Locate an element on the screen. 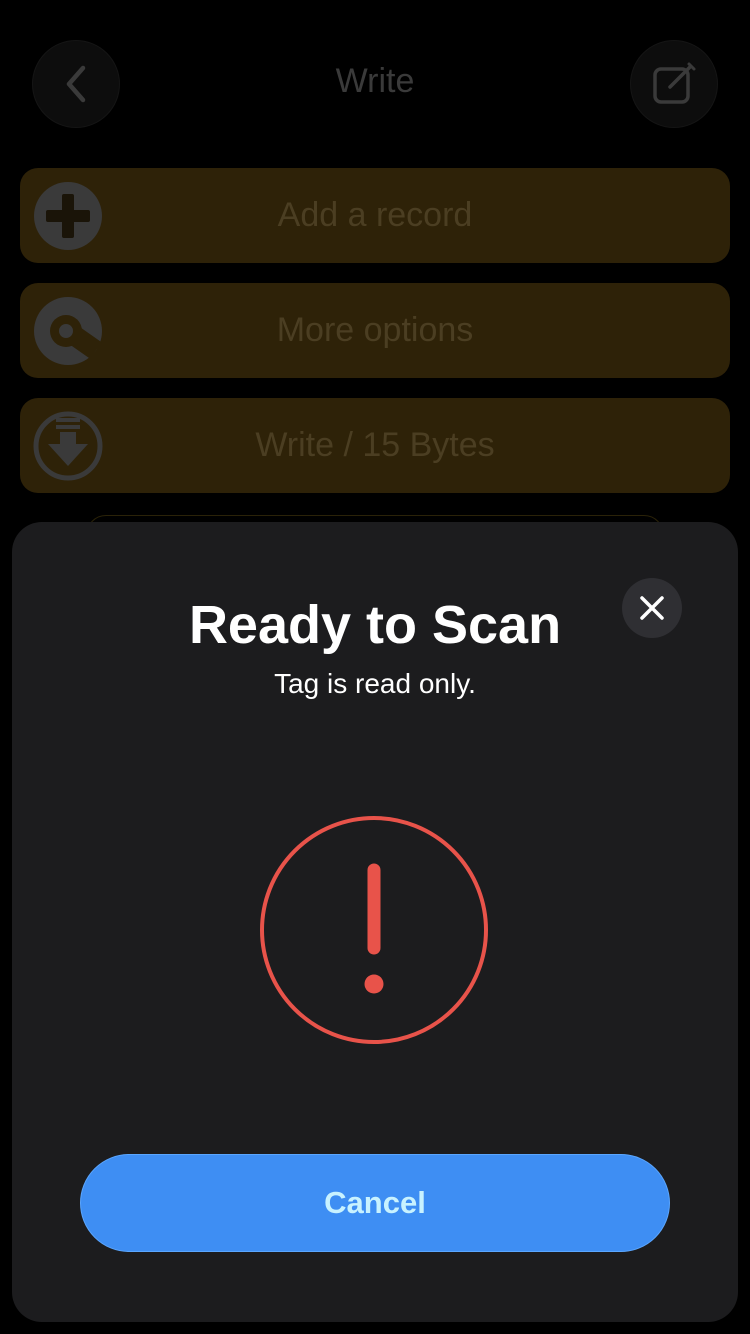 The image size is (750, 1334). exclamation-circle-icon is located at coordinates (374, 930).